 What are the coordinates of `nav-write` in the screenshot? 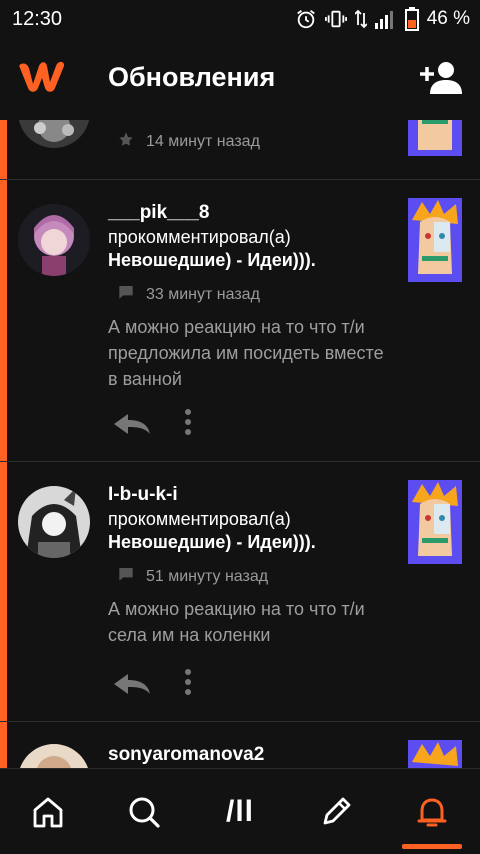 It's located at (336, 811).